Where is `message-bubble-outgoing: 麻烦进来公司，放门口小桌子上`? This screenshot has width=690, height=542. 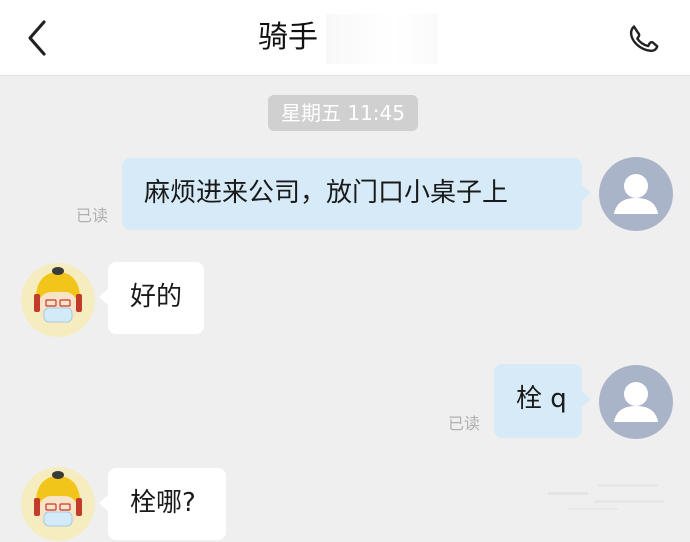
message-bubble-outgoing: 麻烦进来公司，放门口小桌子上 is located at coordinates (356, 194).